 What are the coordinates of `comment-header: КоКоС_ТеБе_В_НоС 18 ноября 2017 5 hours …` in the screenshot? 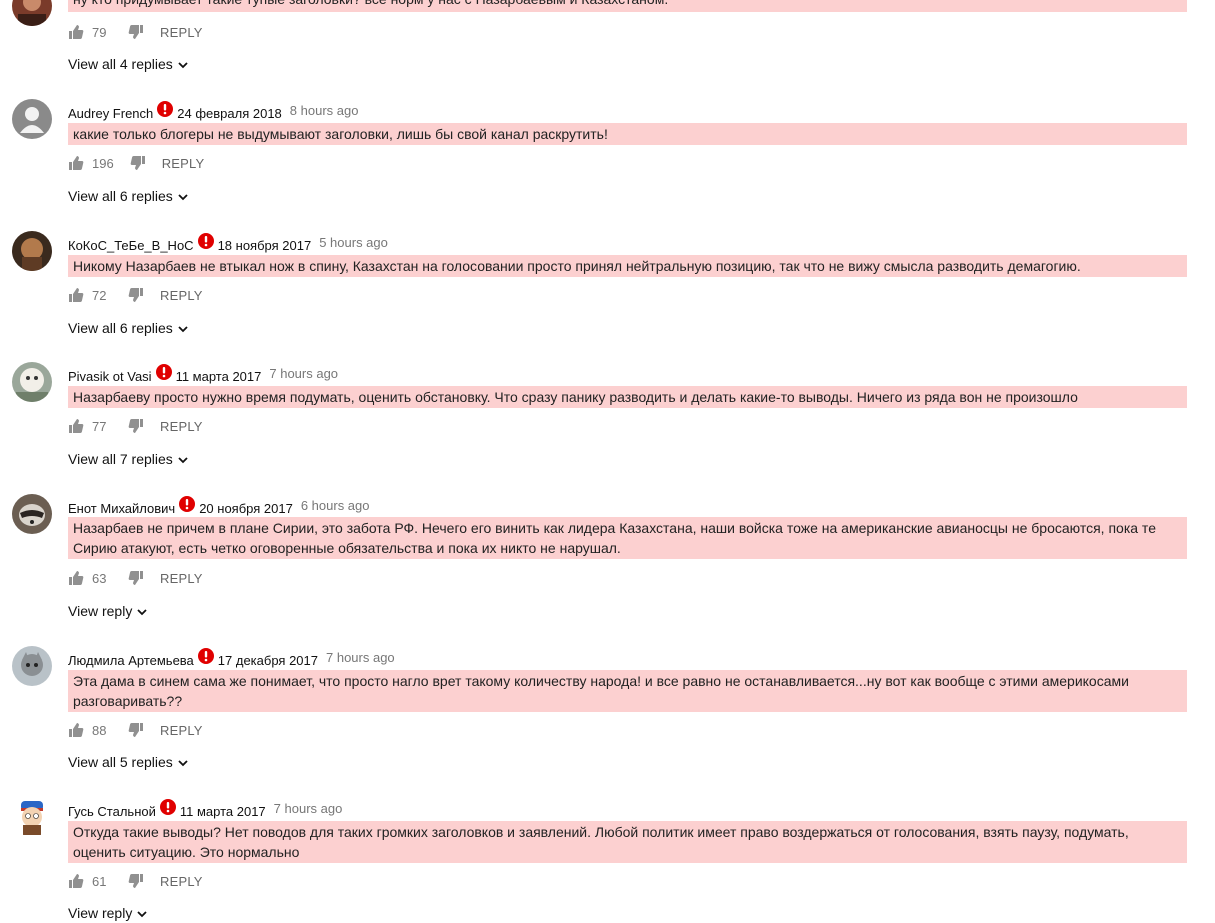 It's located at (228, 244).